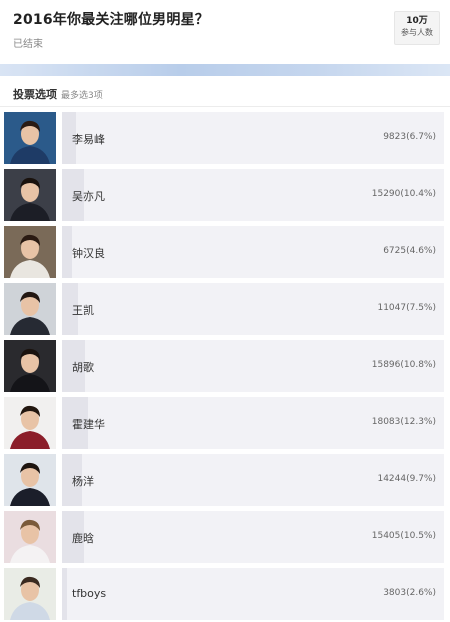 The image size is (450, 622). I want to click on poll-title: 2016年你最关注哪位男明星？, so click(111, 20).